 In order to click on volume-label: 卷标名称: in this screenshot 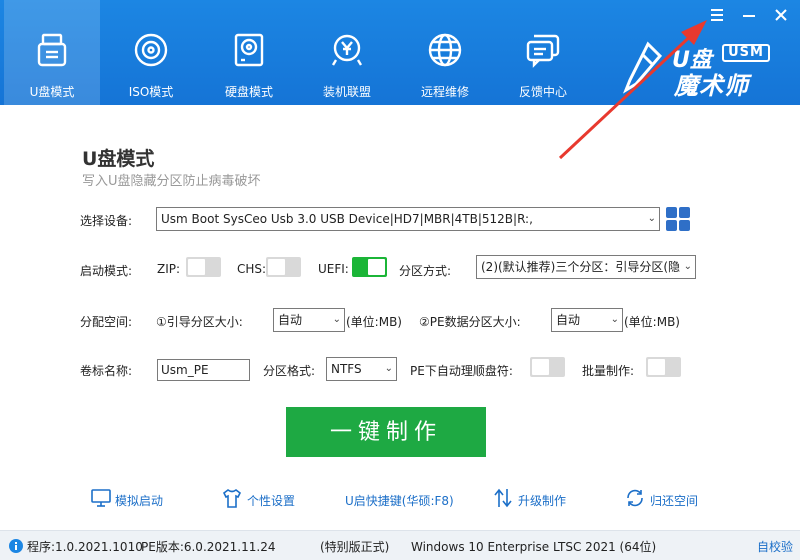, I will do `click(106, 371)`.